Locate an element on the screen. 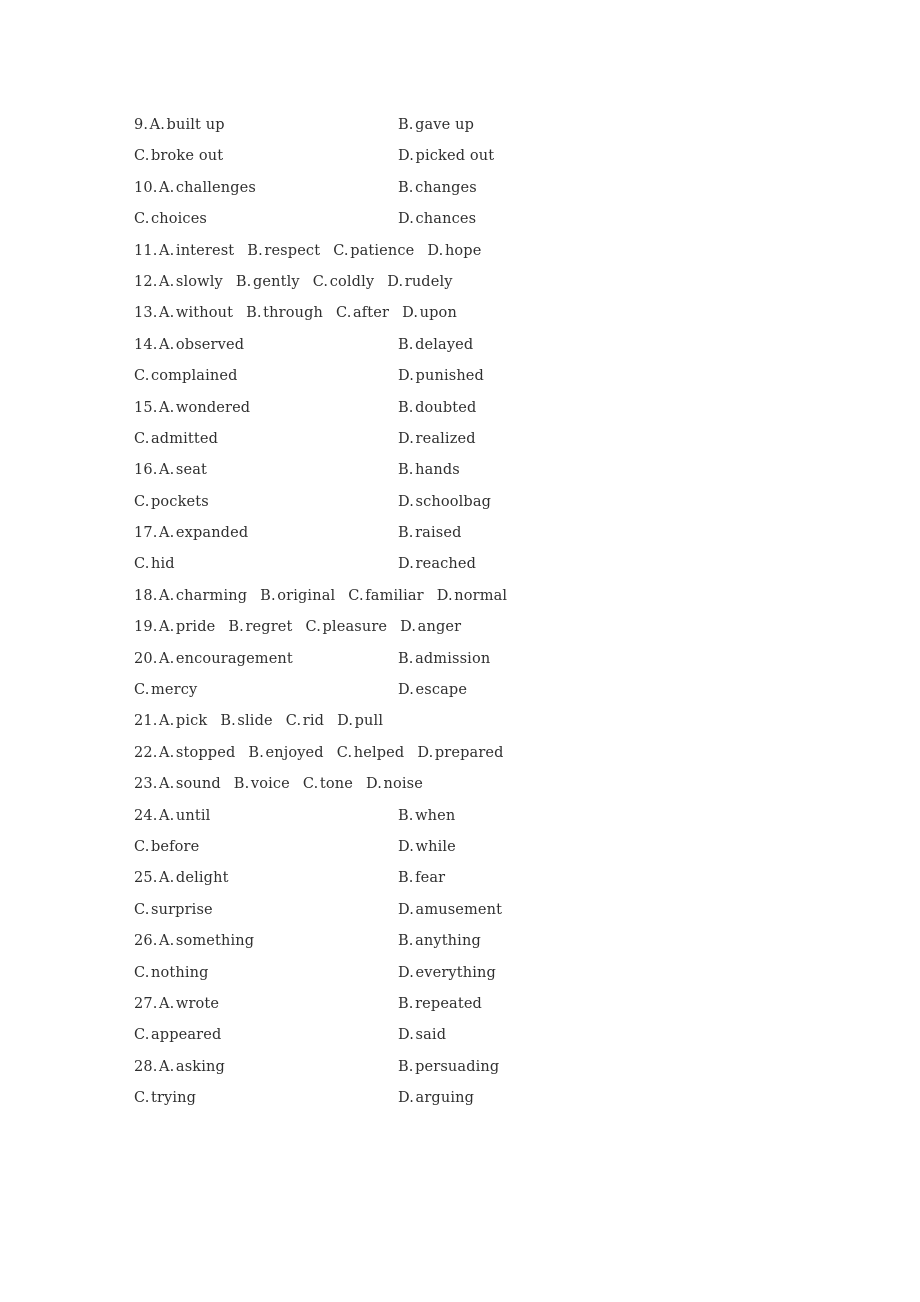  option-text: respect is located at coordinates (292, 250).